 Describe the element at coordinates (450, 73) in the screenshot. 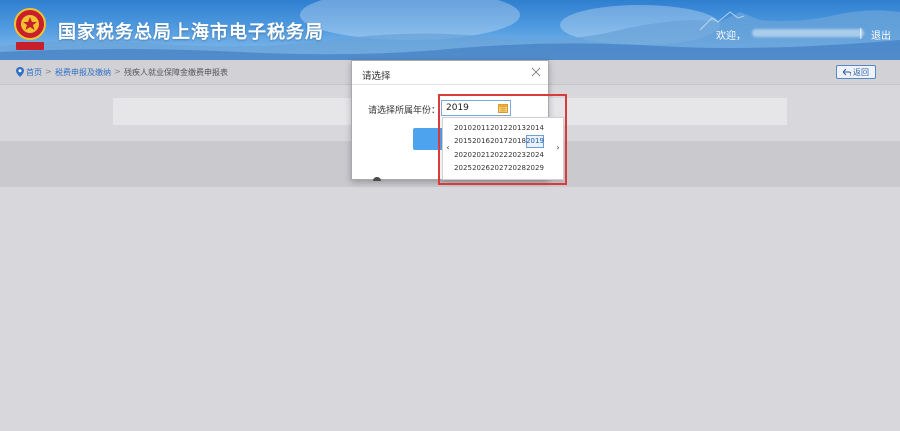

I see `dialog-header: 请选择` at that location.